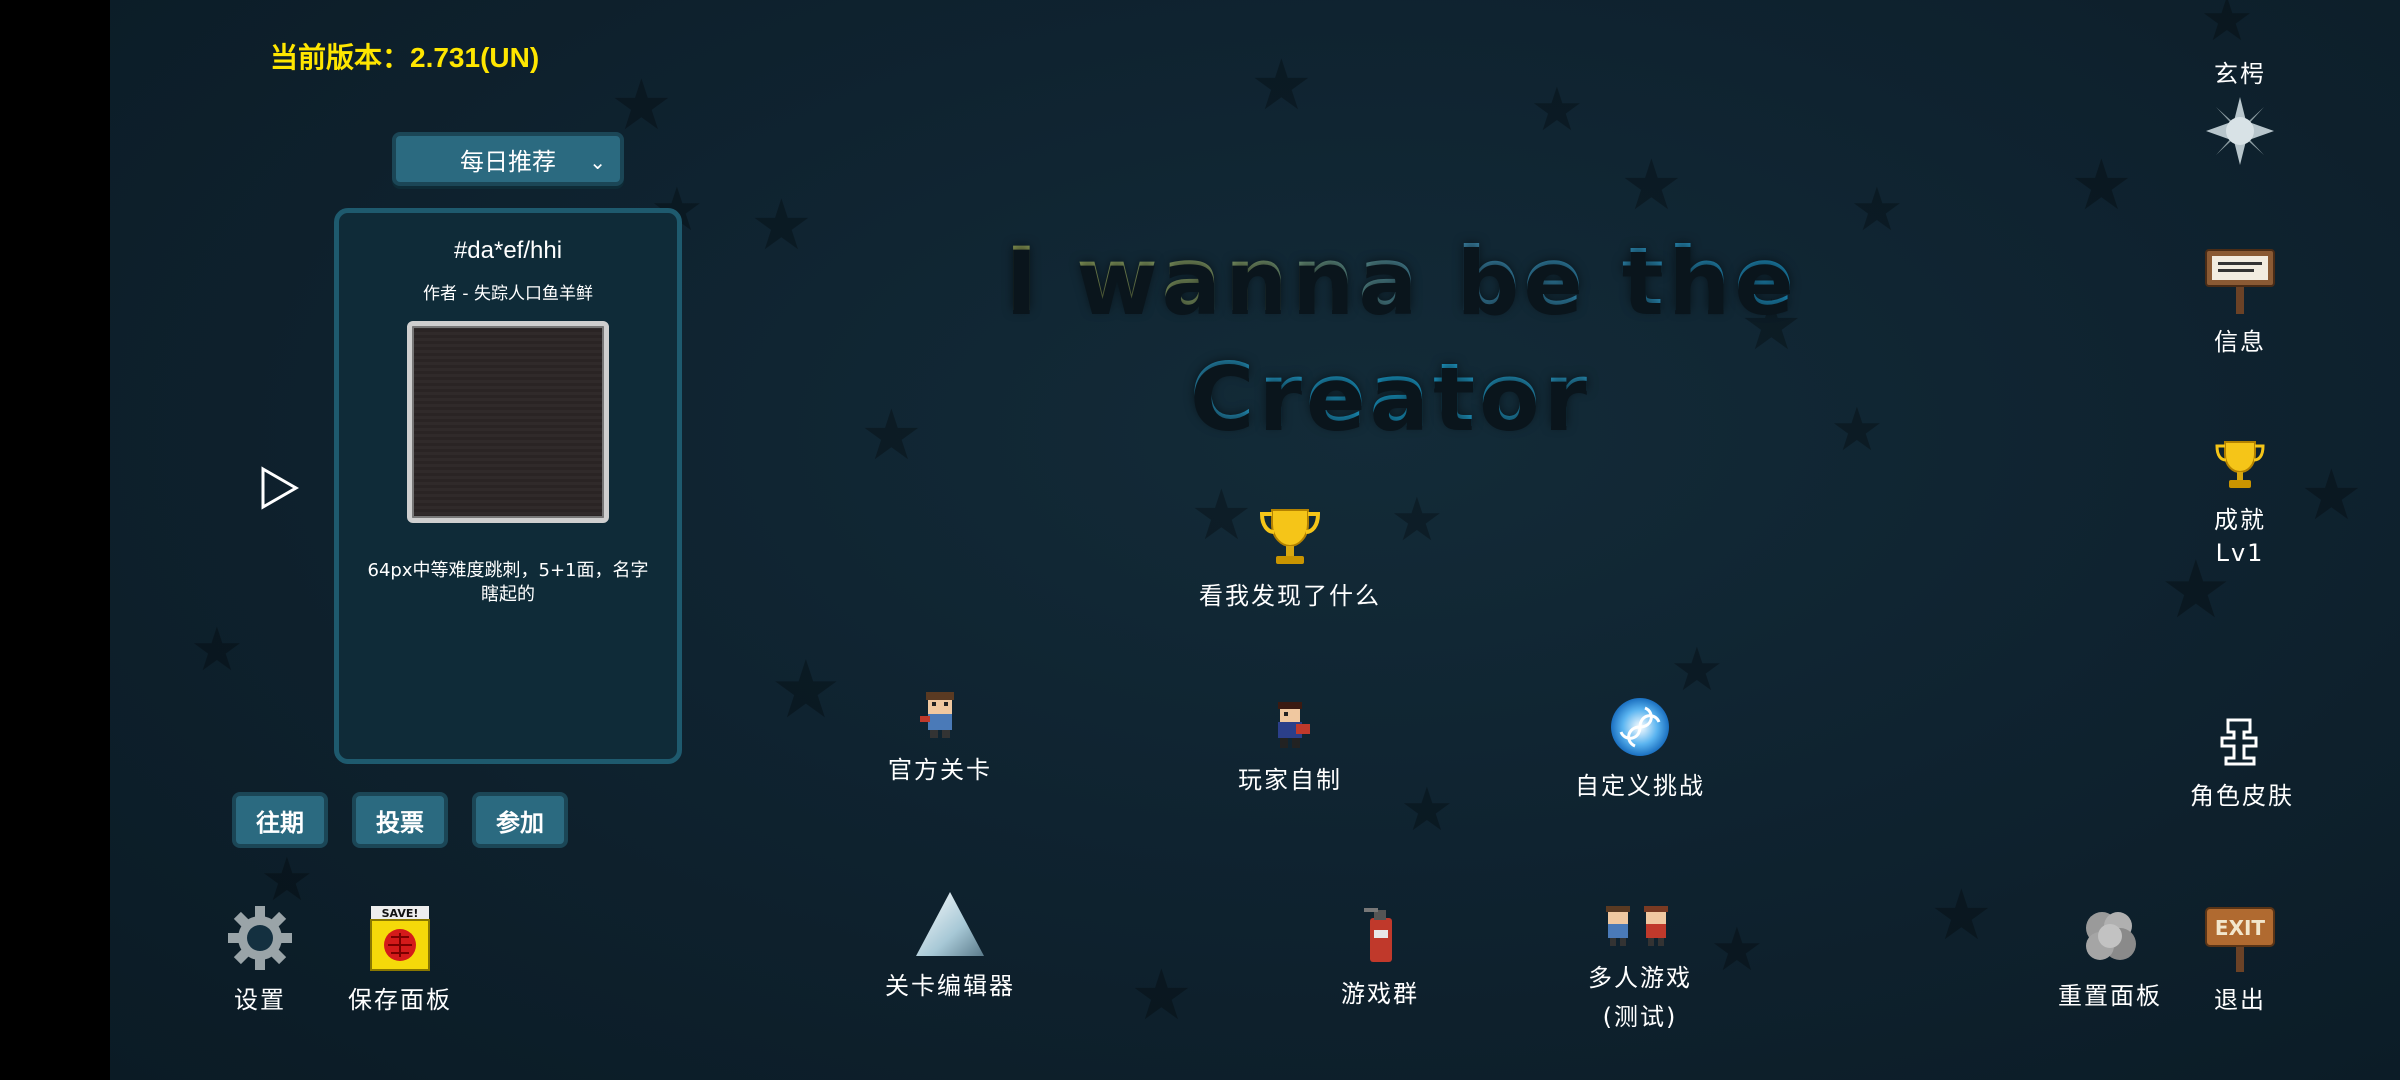  Describe the element at coordinates (400, 1000) in the screenshot. I see `save-panel-label: 保存面板` at that location.